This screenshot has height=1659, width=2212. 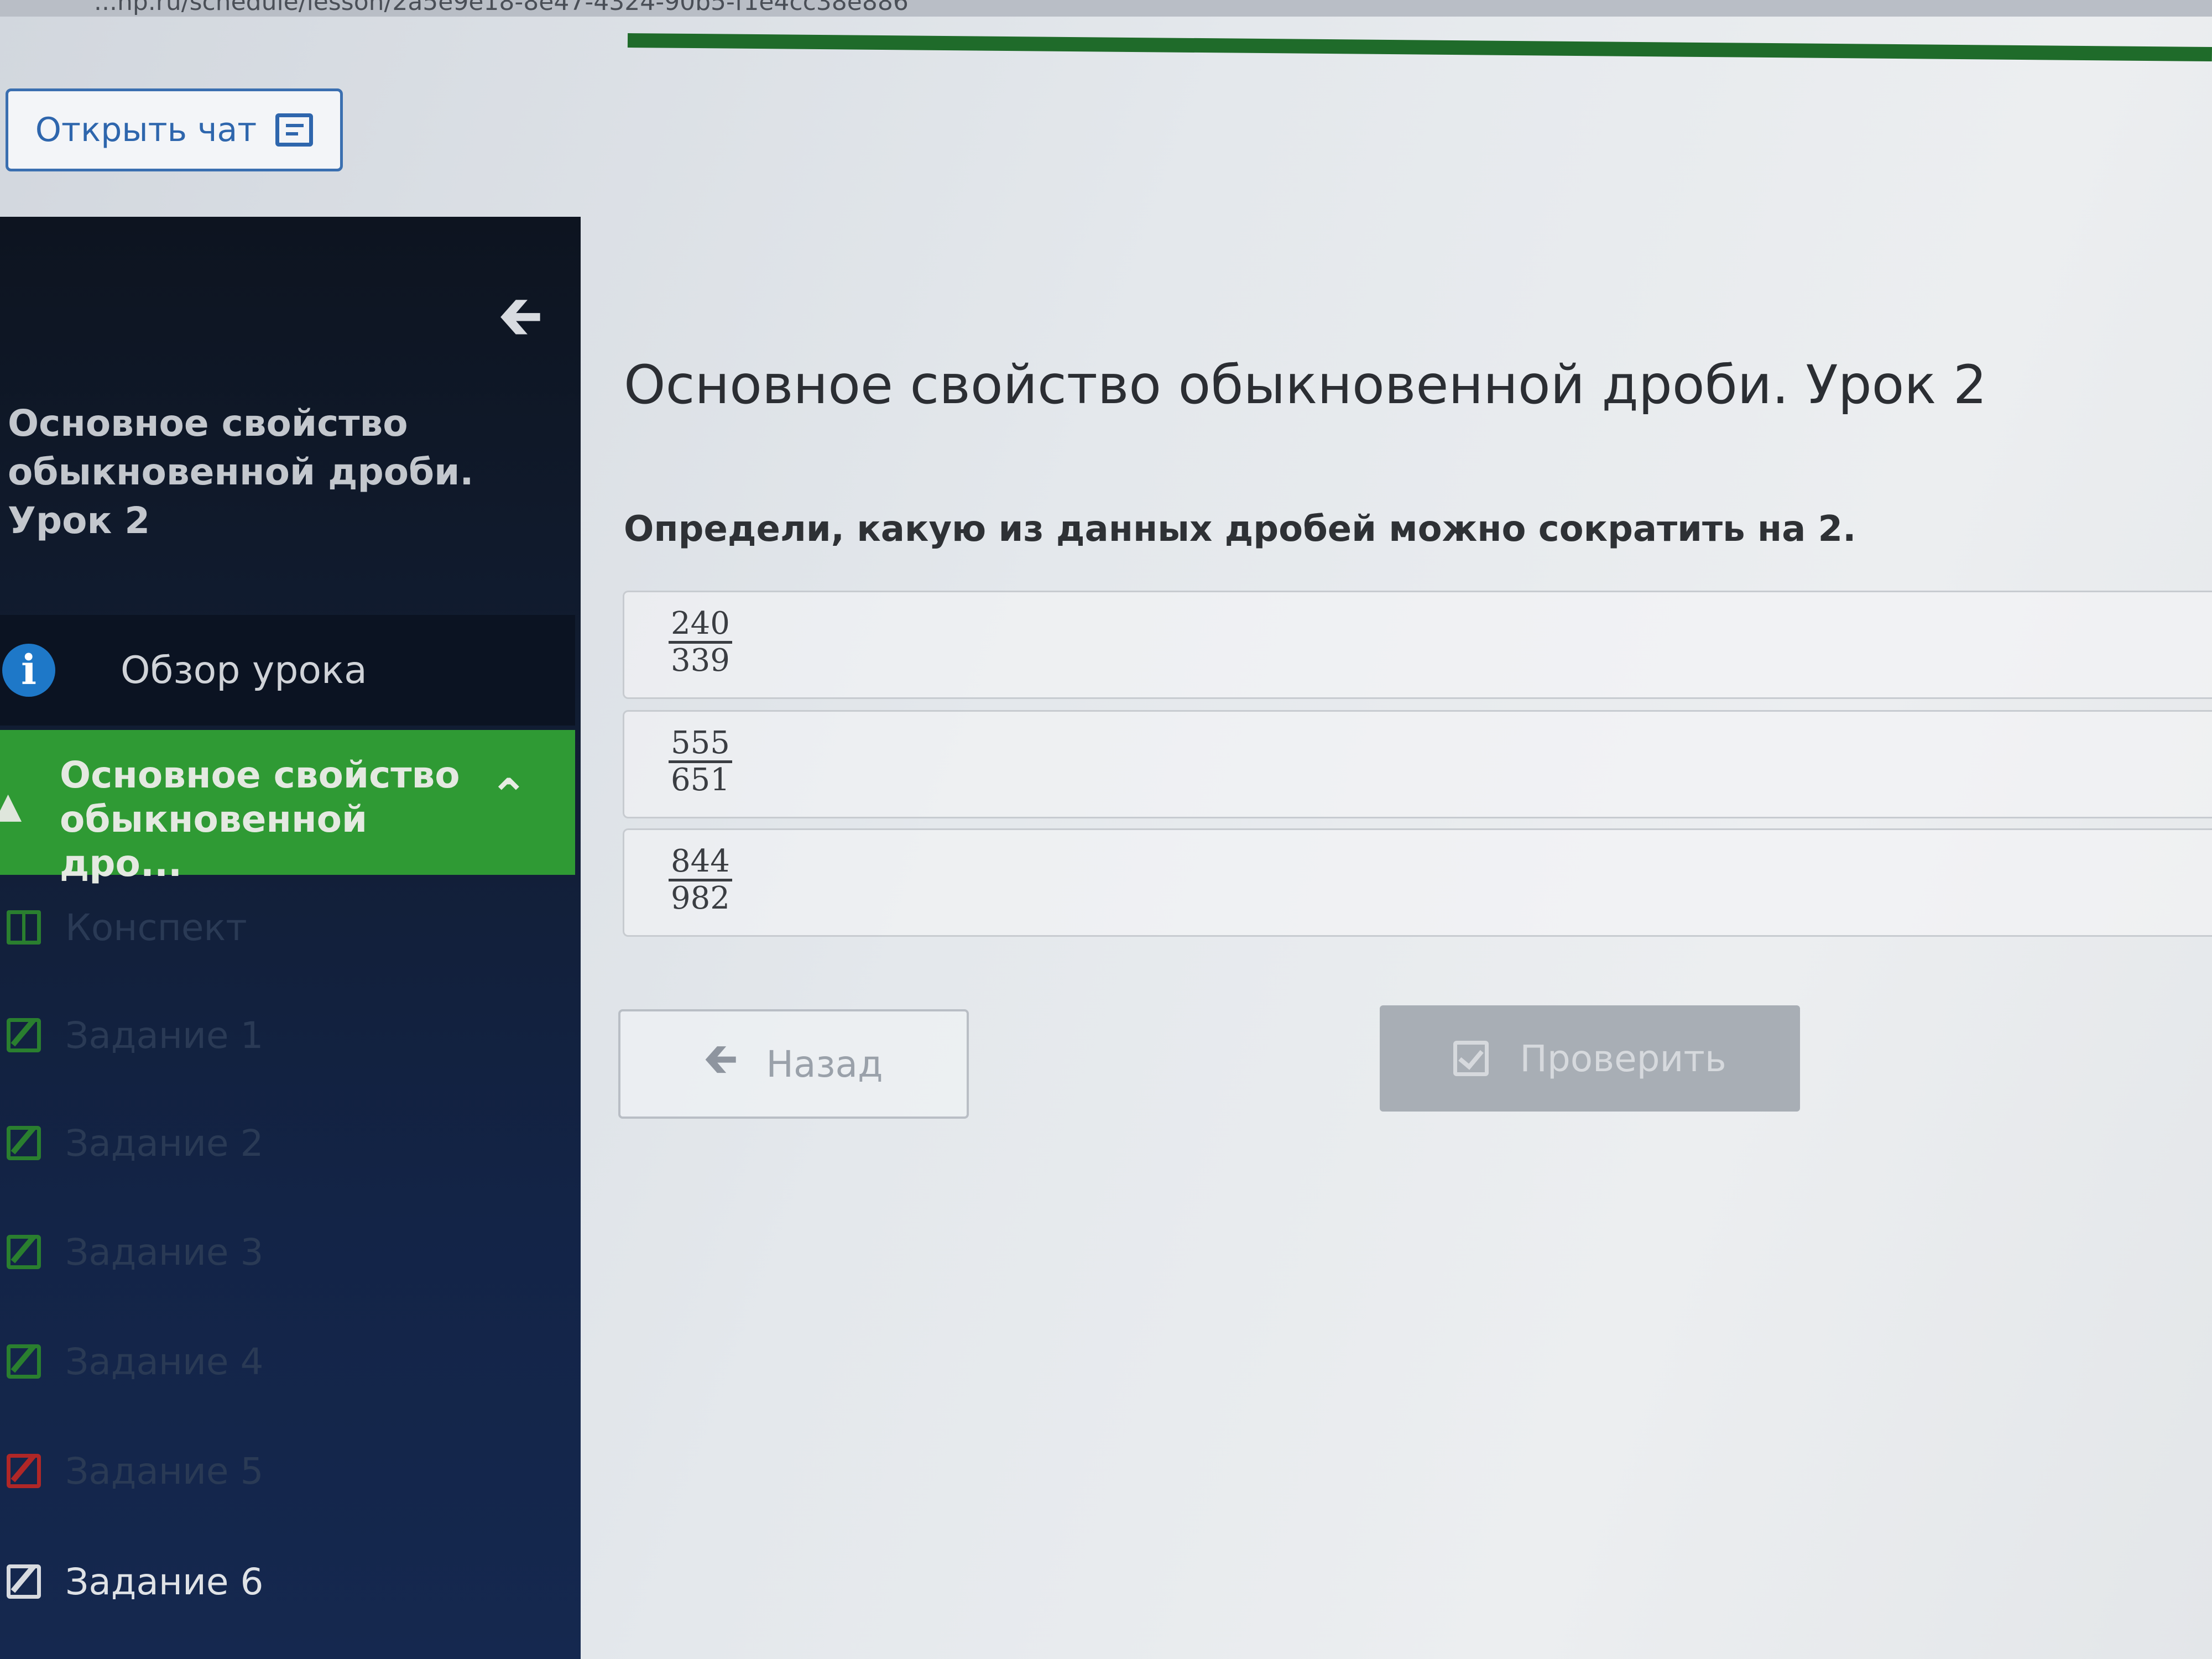 I want to click on sidebar-item-label: Задание 3, so click(x=165, y=1252).